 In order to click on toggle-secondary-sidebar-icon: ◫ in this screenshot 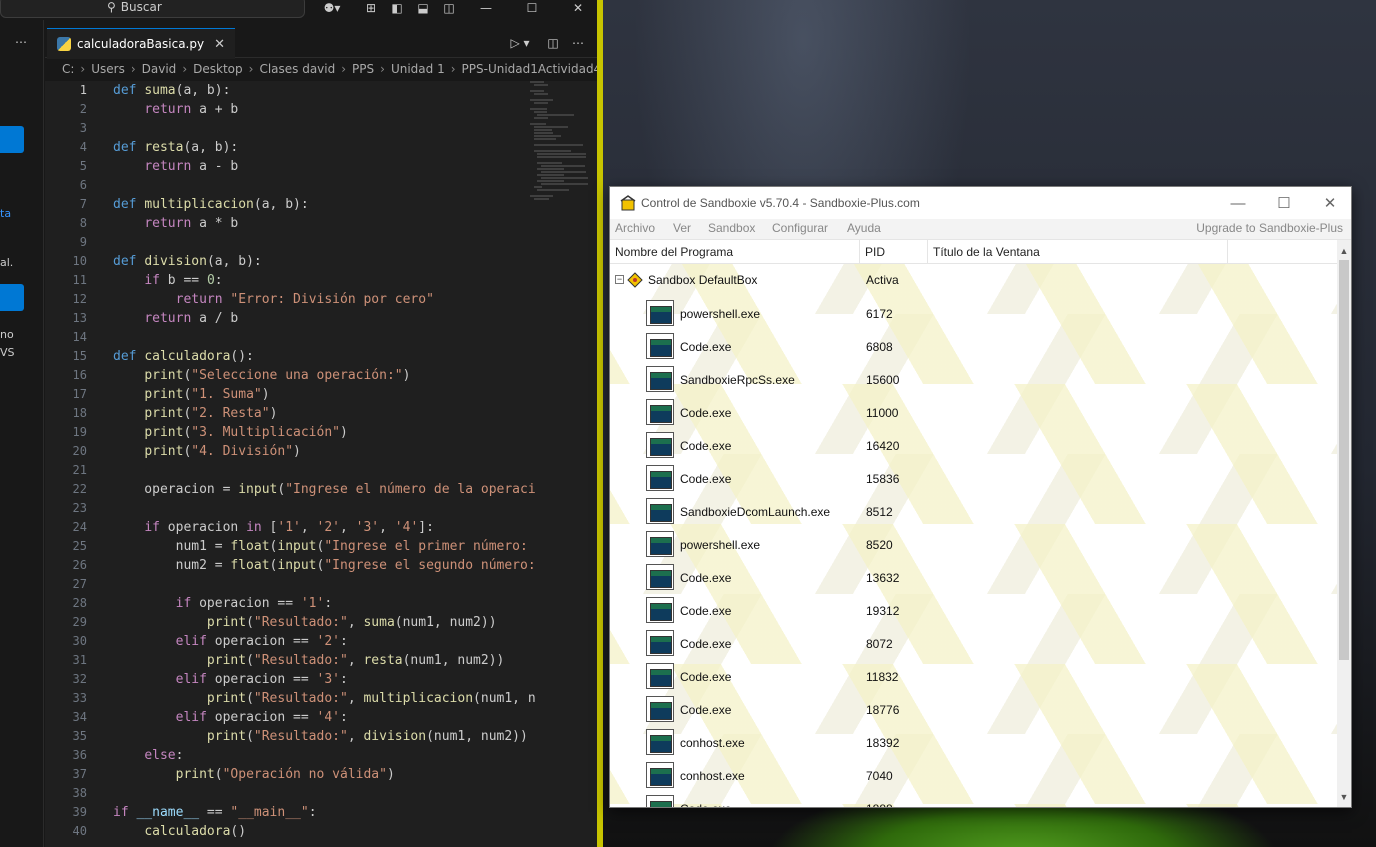, I will do `click(449, 8)`.